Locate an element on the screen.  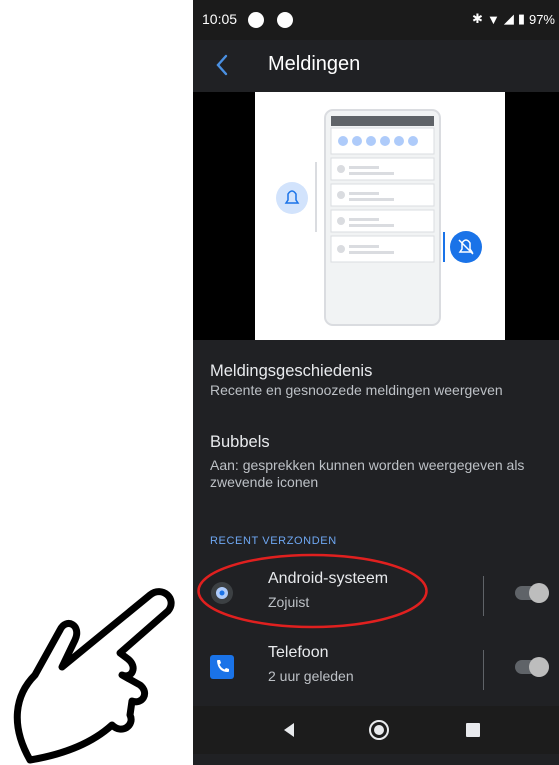
bluetooth-icon: ✱ is located at coordinates (477, 18).